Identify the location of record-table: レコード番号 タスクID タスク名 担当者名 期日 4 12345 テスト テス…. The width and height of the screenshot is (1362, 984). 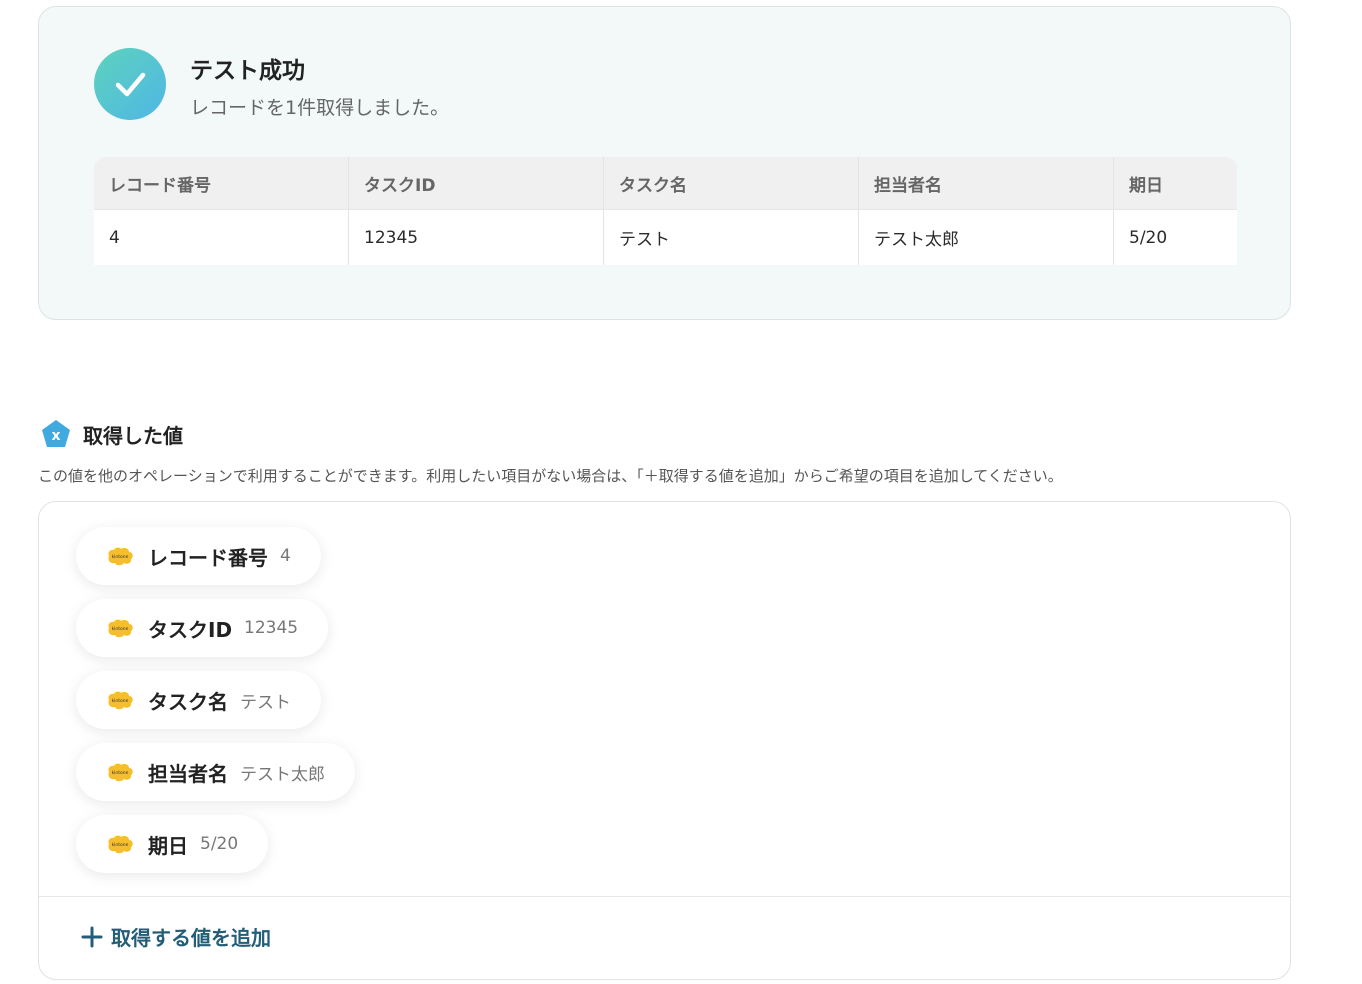
(665, 211).